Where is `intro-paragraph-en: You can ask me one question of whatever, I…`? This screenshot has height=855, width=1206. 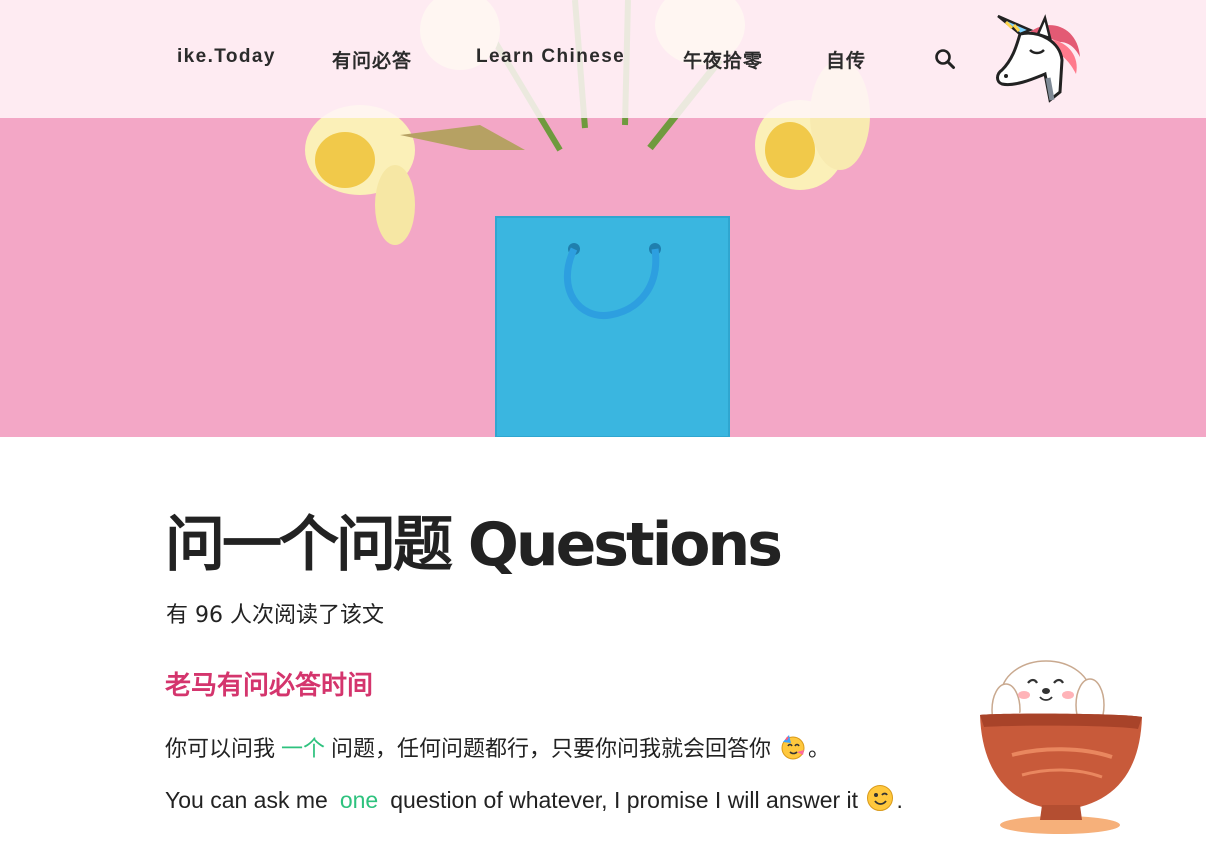 intro-paragraph-en: You can ask me one question of whatever, I… is located at coordinates (534, 801).